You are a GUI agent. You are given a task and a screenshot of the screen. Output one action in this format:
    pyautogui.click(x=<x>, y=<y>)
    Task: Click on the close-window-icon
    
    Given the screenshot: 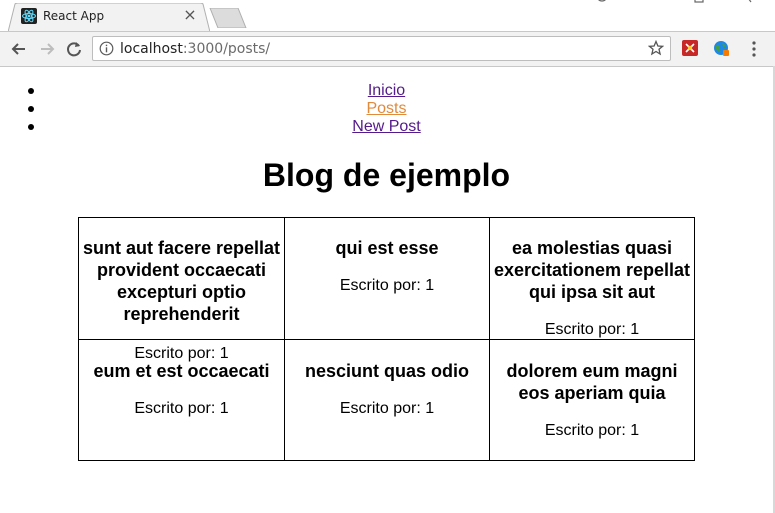 What is the action you would take?
    pyautogui.click(x=750, y=1)
    